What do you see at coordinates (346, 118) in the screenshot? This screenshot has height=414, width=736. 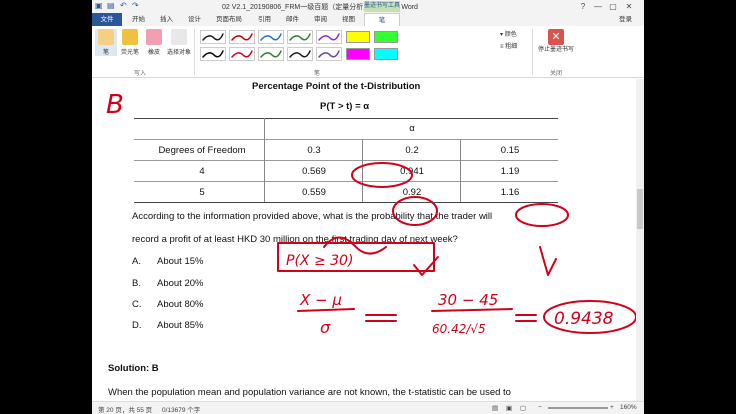 I see `table-top-border` at bounding box center [346, 118].